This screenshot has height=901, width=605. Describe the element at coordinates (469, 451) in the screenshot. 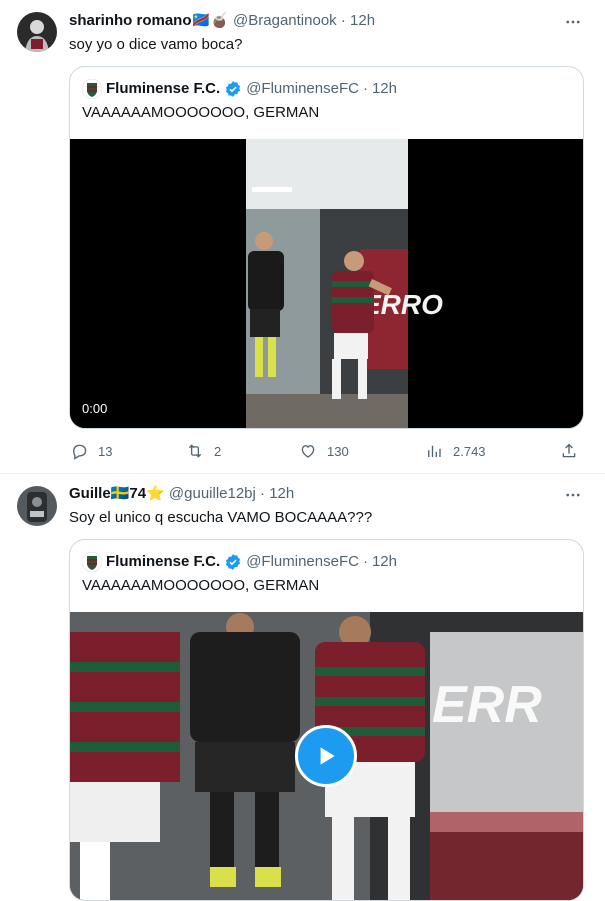

I see `views-count: 2.743` at that location.